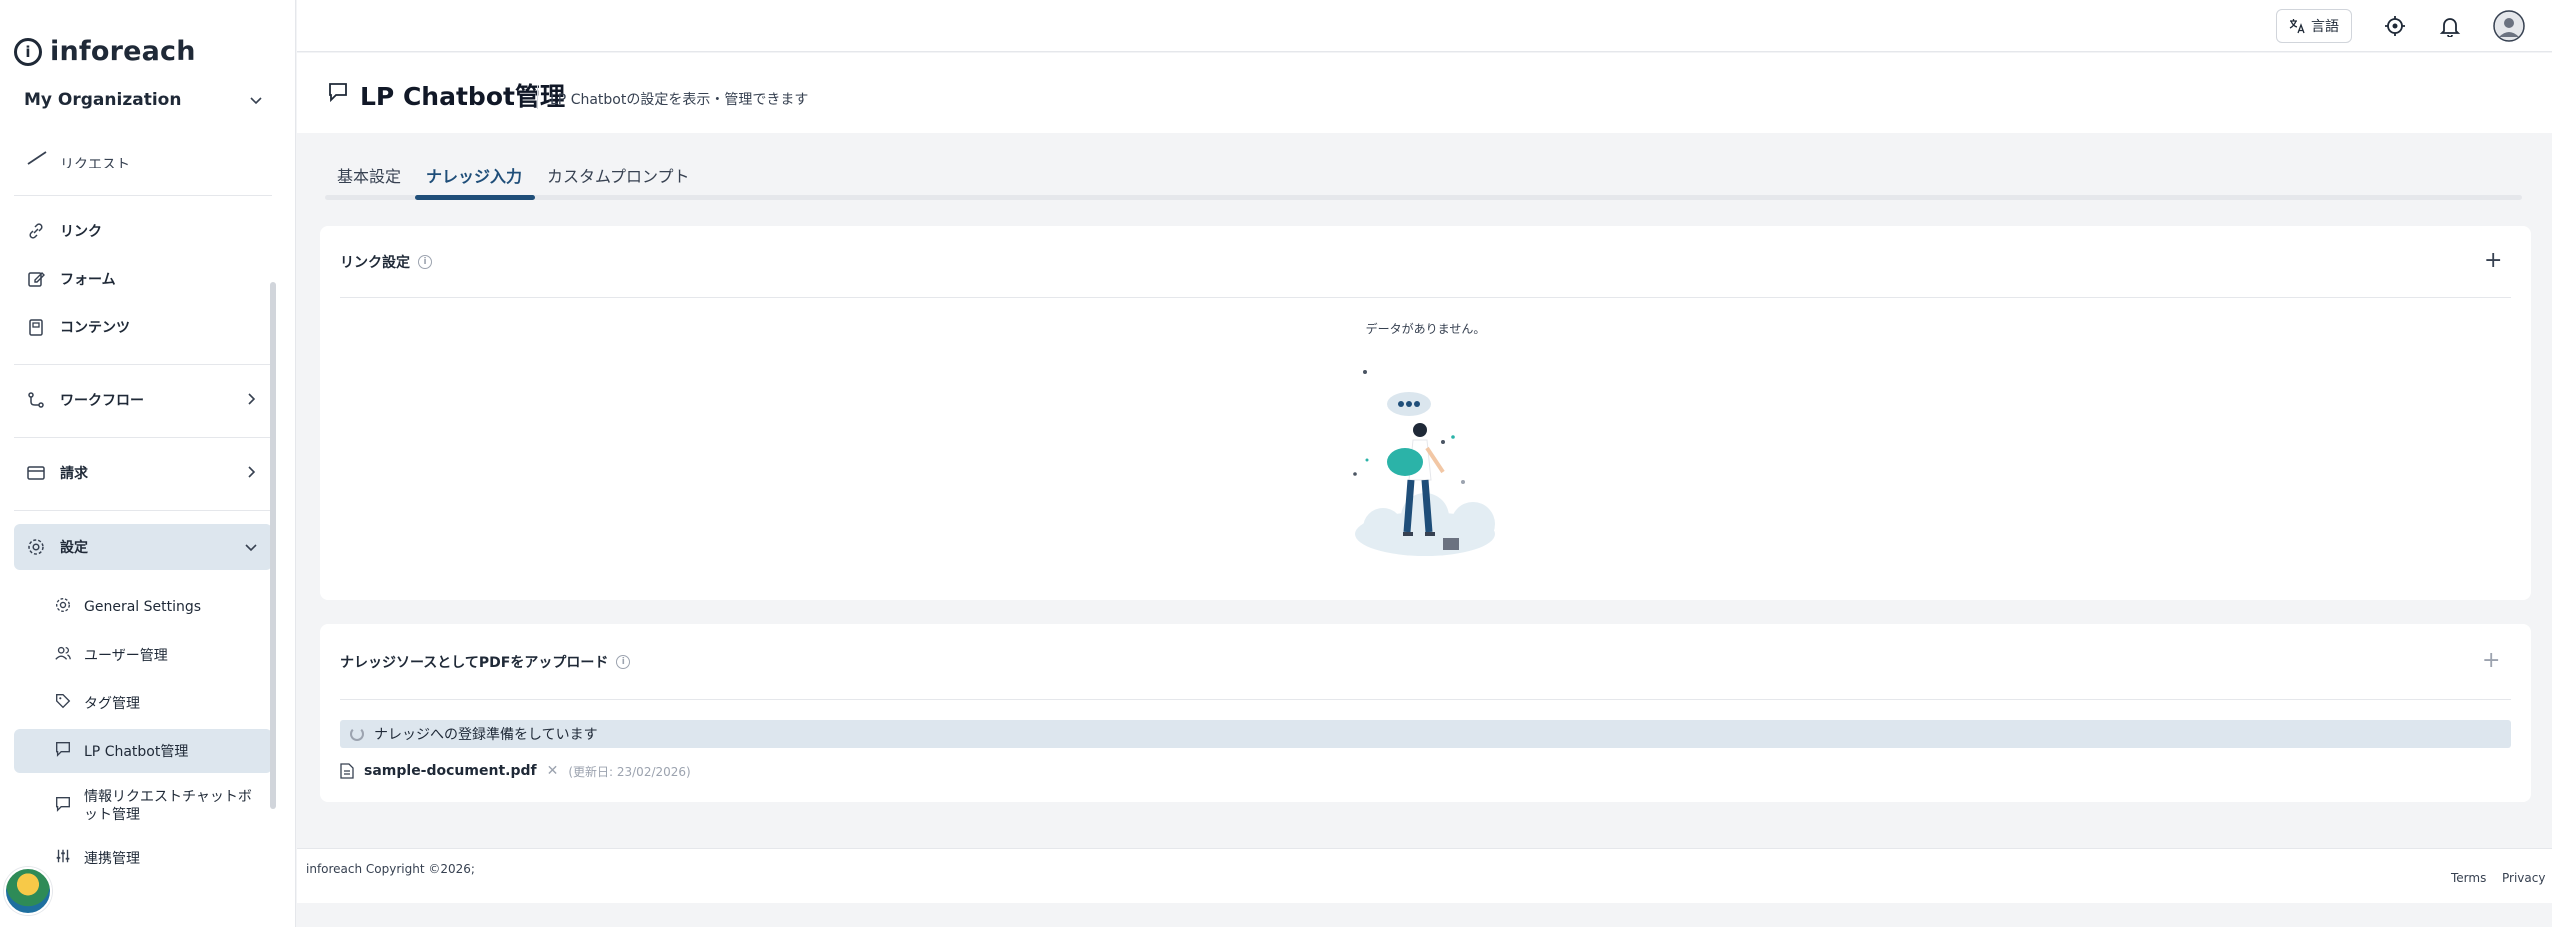 This screenshot has width=2552, height=927. Describe the element at coordinates (143, 473) in the screenshot. I see `sidebar-item-billing: 請求` at that location.